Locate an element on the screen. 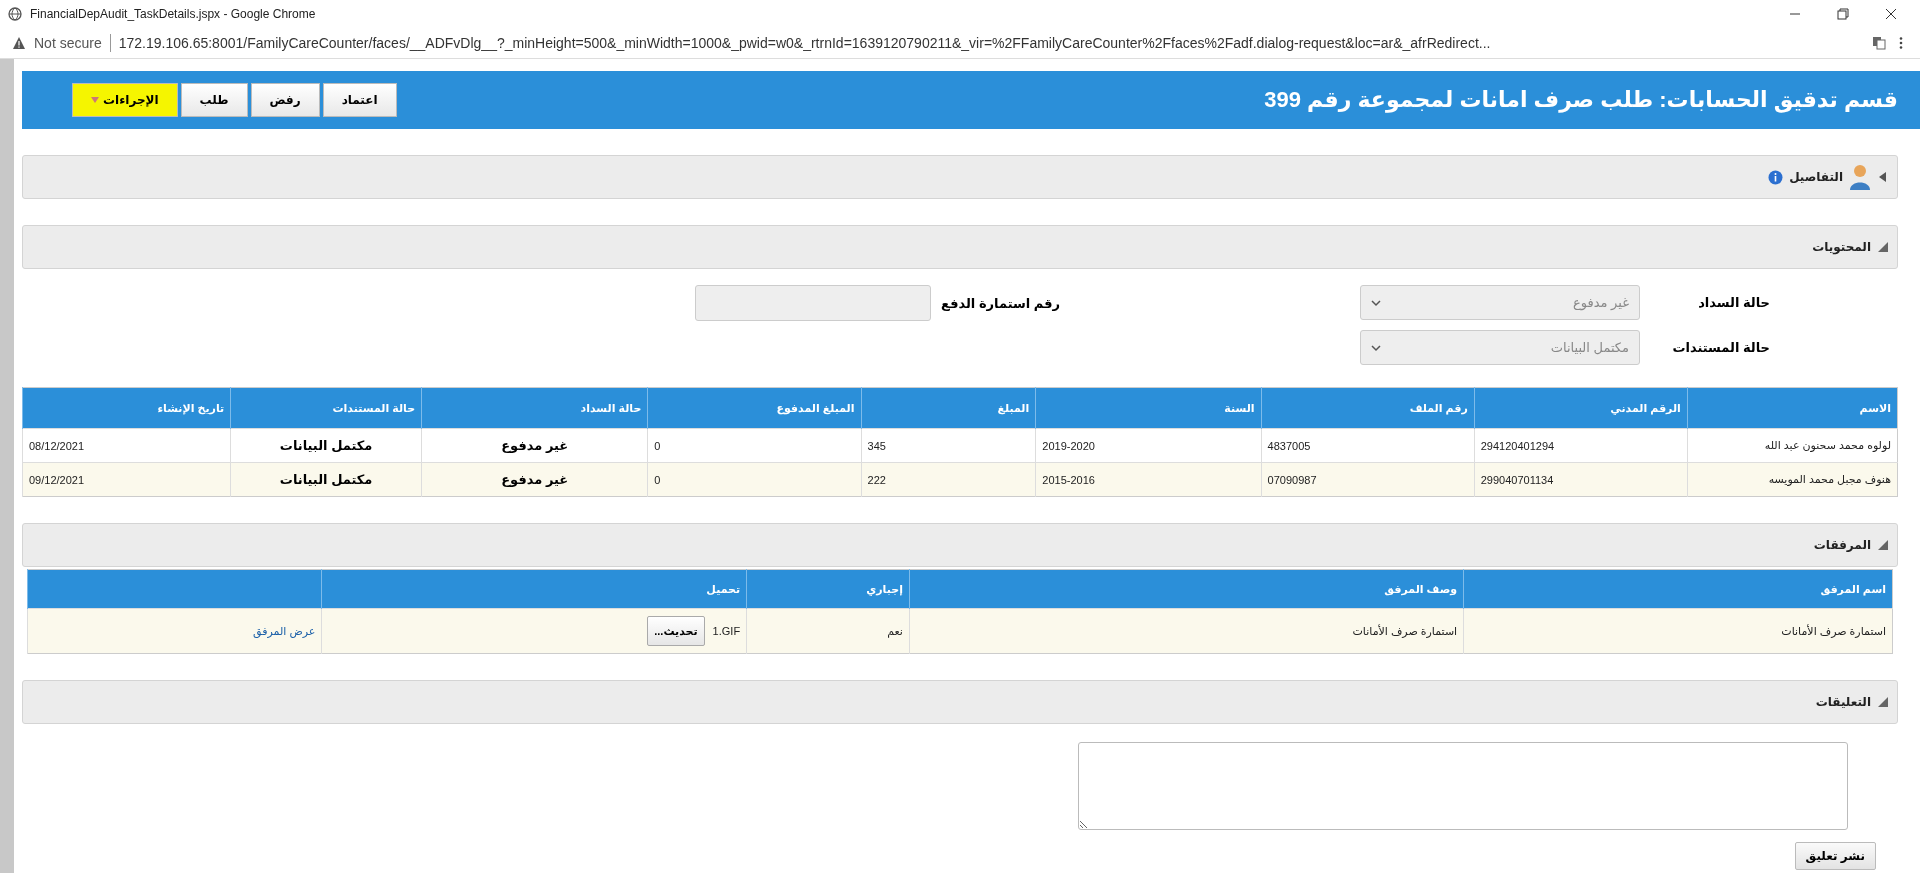 The height and width of the screenshot is (873, 1920). section-header: التعليقات is located at coordinates (960, 702).